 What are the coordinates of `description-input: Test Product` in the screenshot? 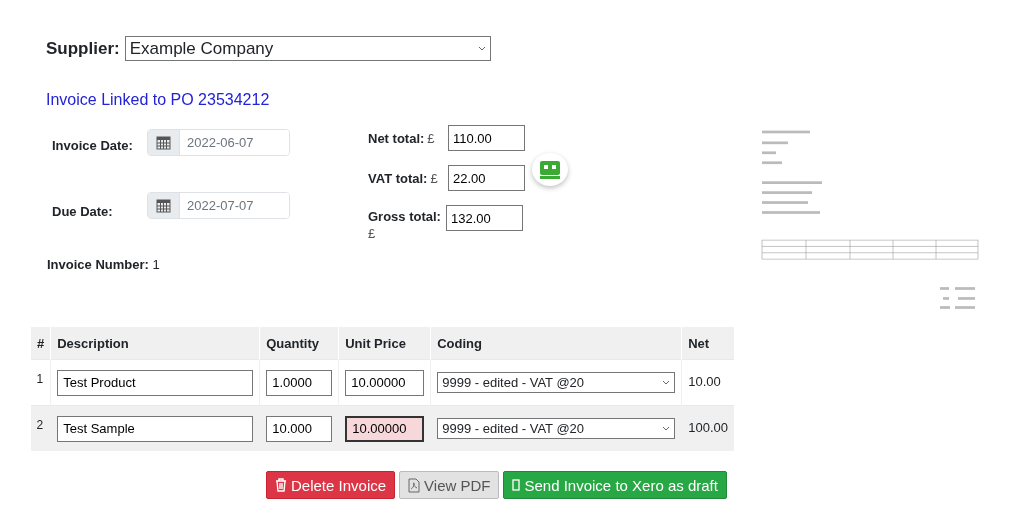 It's located at (155, 382).